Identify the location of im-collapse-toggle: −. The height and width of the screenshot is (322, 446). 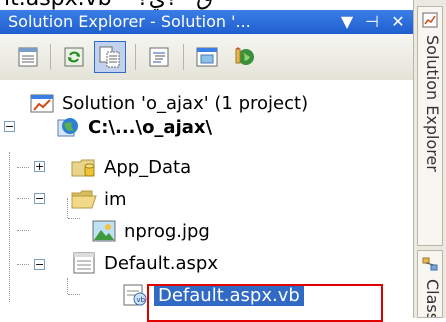
(39, 198).